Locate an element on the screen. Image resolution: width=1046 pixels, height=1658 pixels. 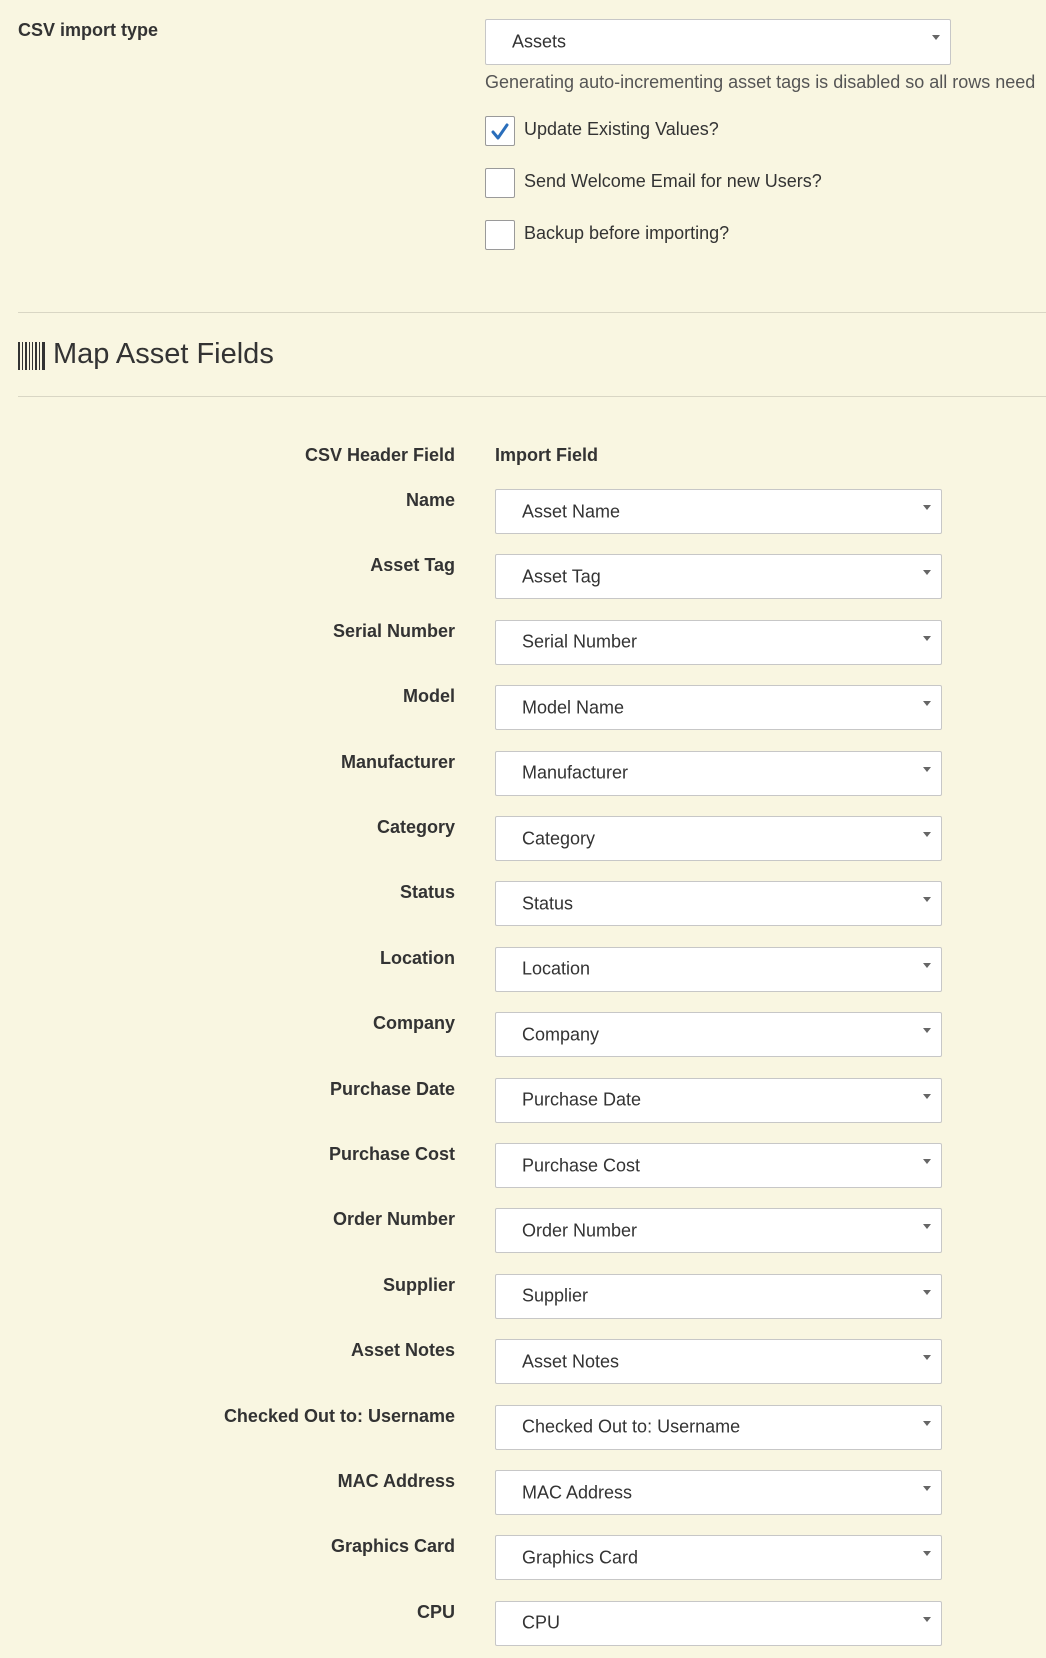
csv-header-label: Purchase Date is located at coordinates (392, 1088).